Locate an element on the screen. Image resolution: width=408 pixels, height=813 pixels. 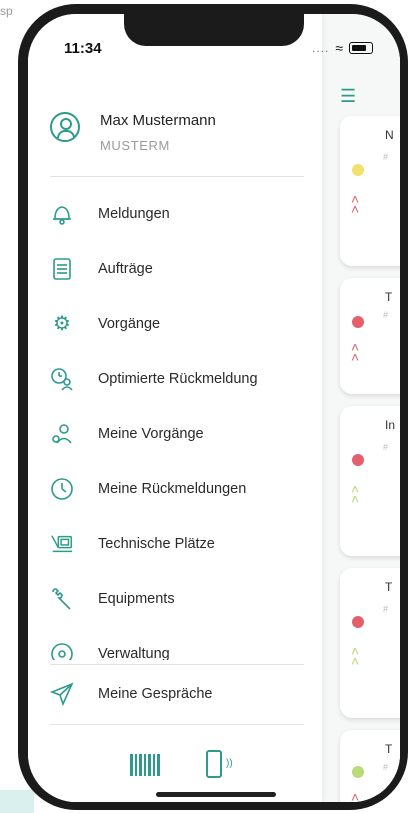
barcode-icon is located at coordinates (145, 765).